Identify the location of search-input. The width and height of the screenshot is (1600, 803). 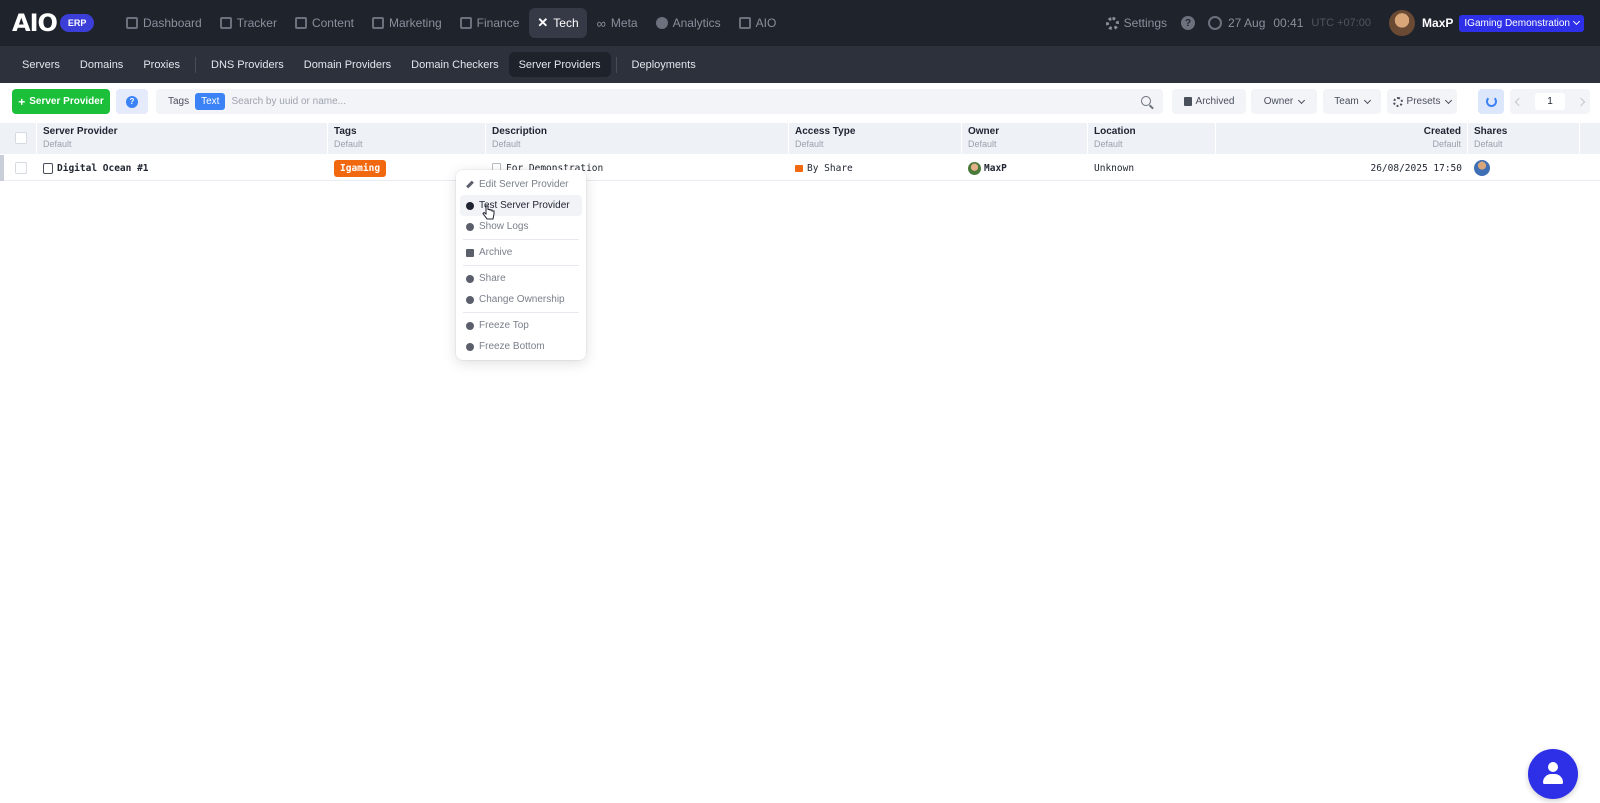
(671, 101).